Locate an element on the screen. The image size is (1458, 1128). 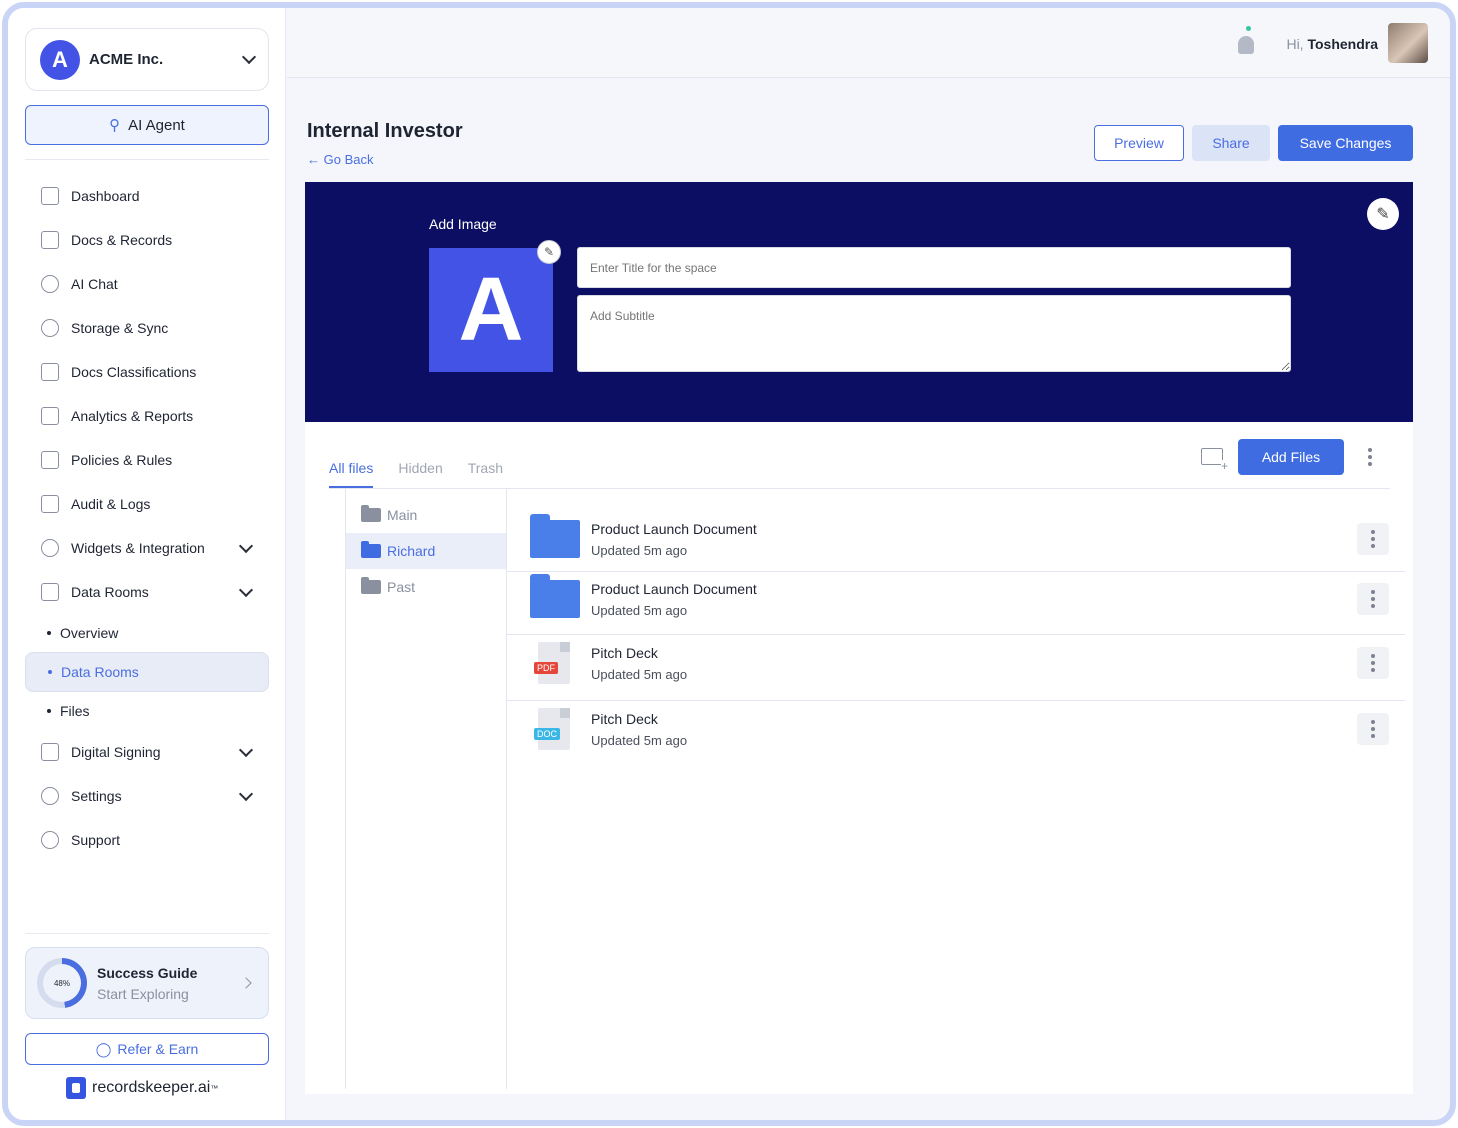
money-hand-icon: ◯ is located at coordinates (103, 1048).